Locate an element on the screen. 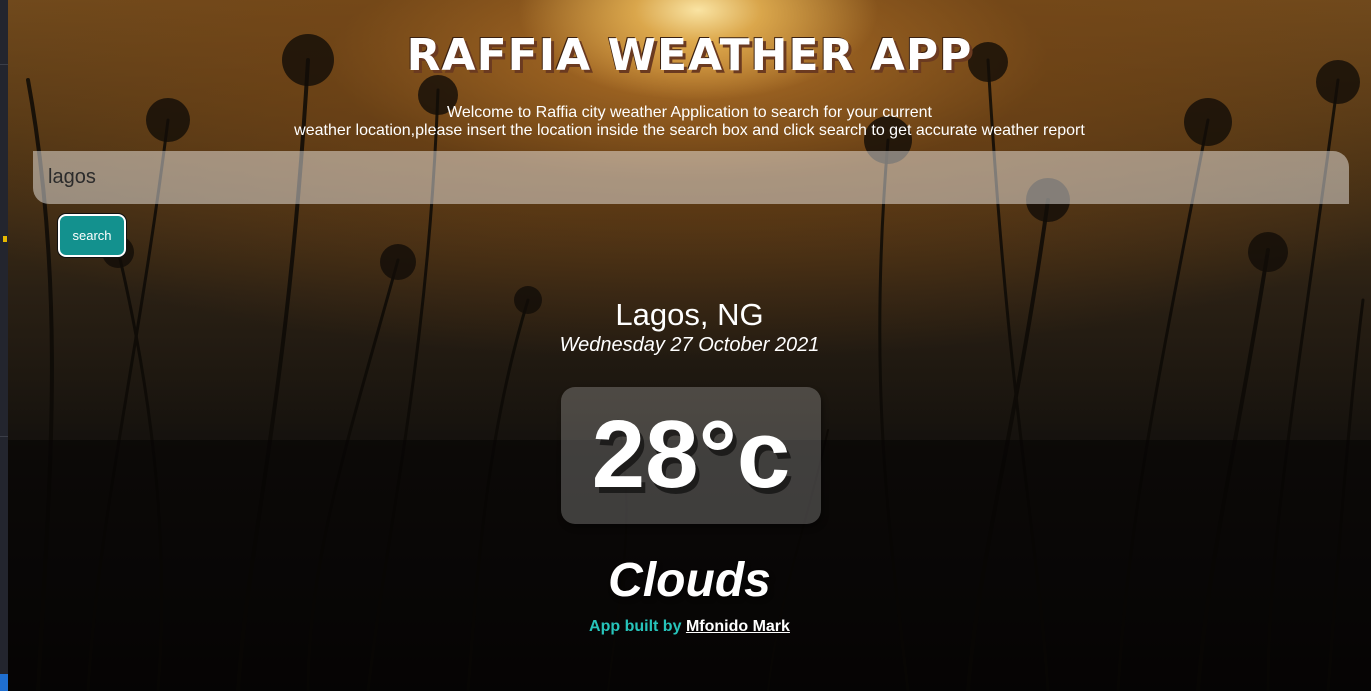 The image size is (1371, 691). location-label: Lagos, NG is located at coordinates (689, 314).